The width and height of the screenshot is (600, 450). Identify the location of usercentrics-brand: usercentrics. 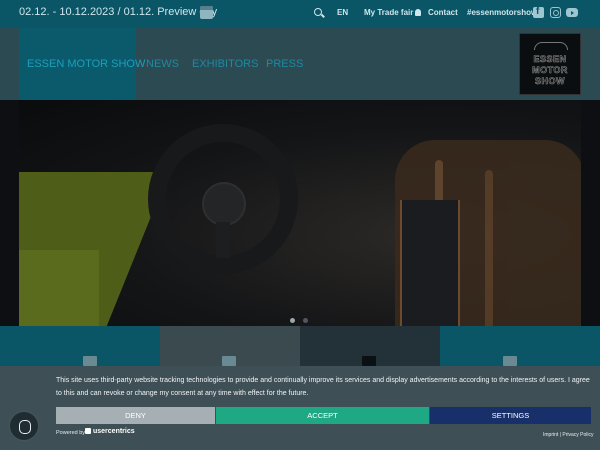
(114, 431).